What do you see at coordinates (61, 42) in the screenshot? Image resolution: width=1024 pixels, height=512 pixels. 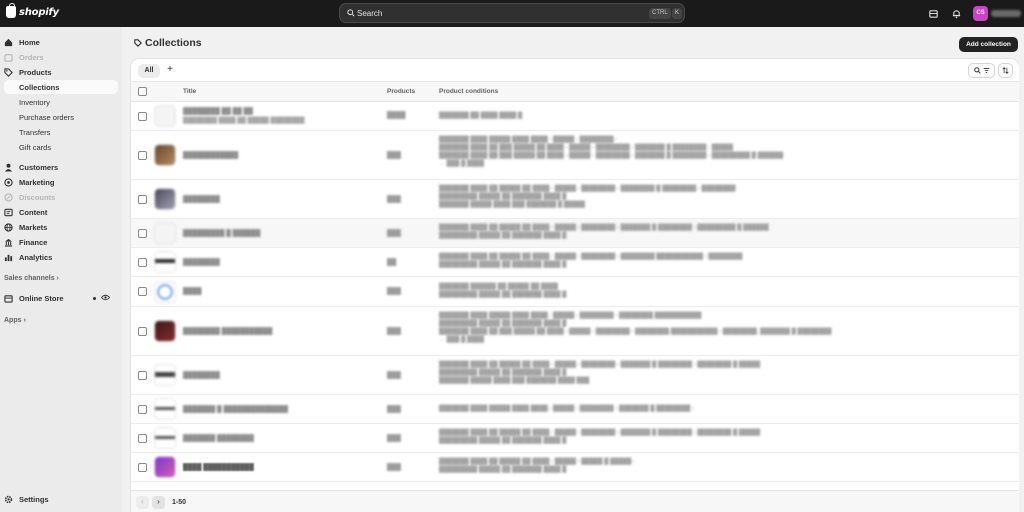 I see `sidebar-item-home: Home` at bounding box center [61, 42].